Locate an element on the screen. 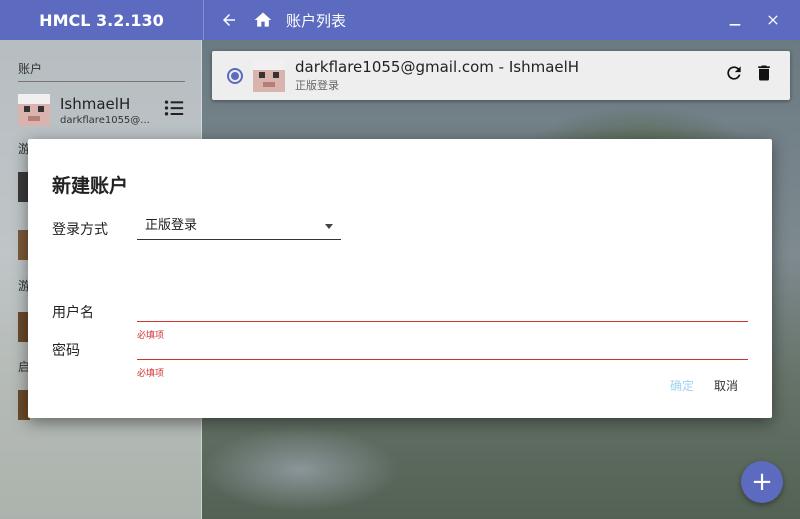 The height and width of the screenshot is (519, 800). sidebar-account-name: IshmaelH is located at coordinates (95, 103).